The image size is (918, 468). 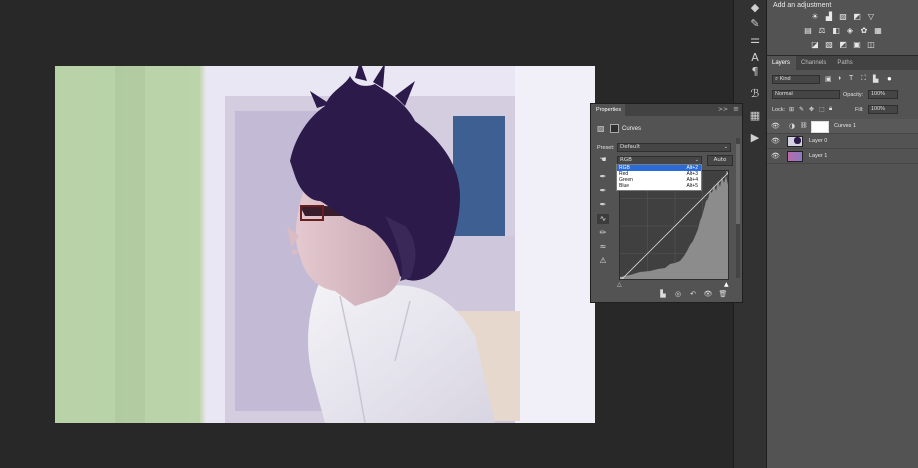 I want to click on smart-object-filter-icon: ▙, so click(x=875, y=79).